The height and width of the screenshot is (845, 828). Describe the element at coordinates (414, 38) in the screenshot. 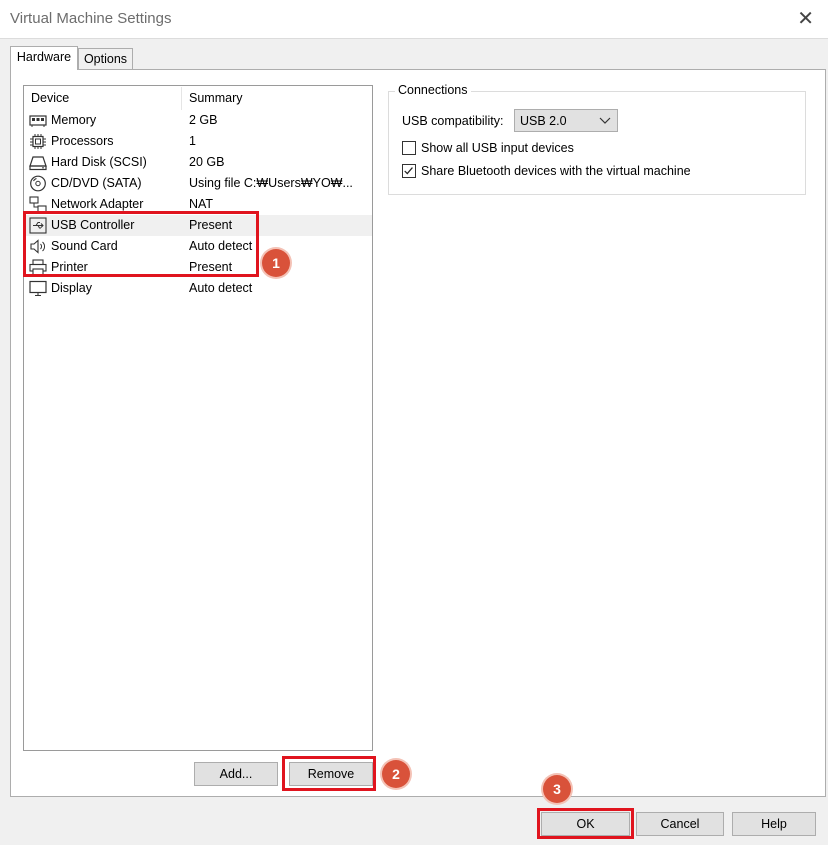

I see `title-divider` at that location.